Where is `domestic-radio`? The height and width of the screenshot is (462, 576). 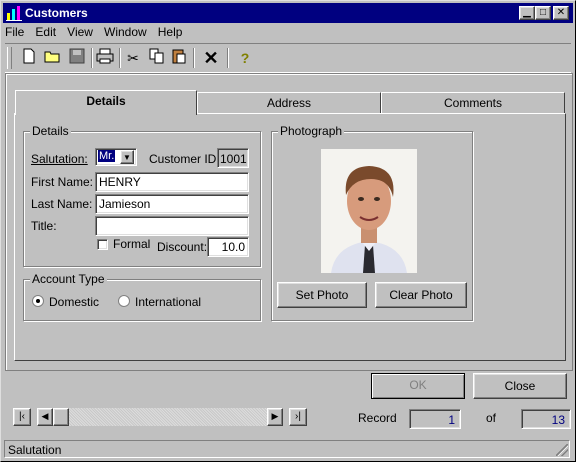
domestic-radio is located at coordinates (38, 301).